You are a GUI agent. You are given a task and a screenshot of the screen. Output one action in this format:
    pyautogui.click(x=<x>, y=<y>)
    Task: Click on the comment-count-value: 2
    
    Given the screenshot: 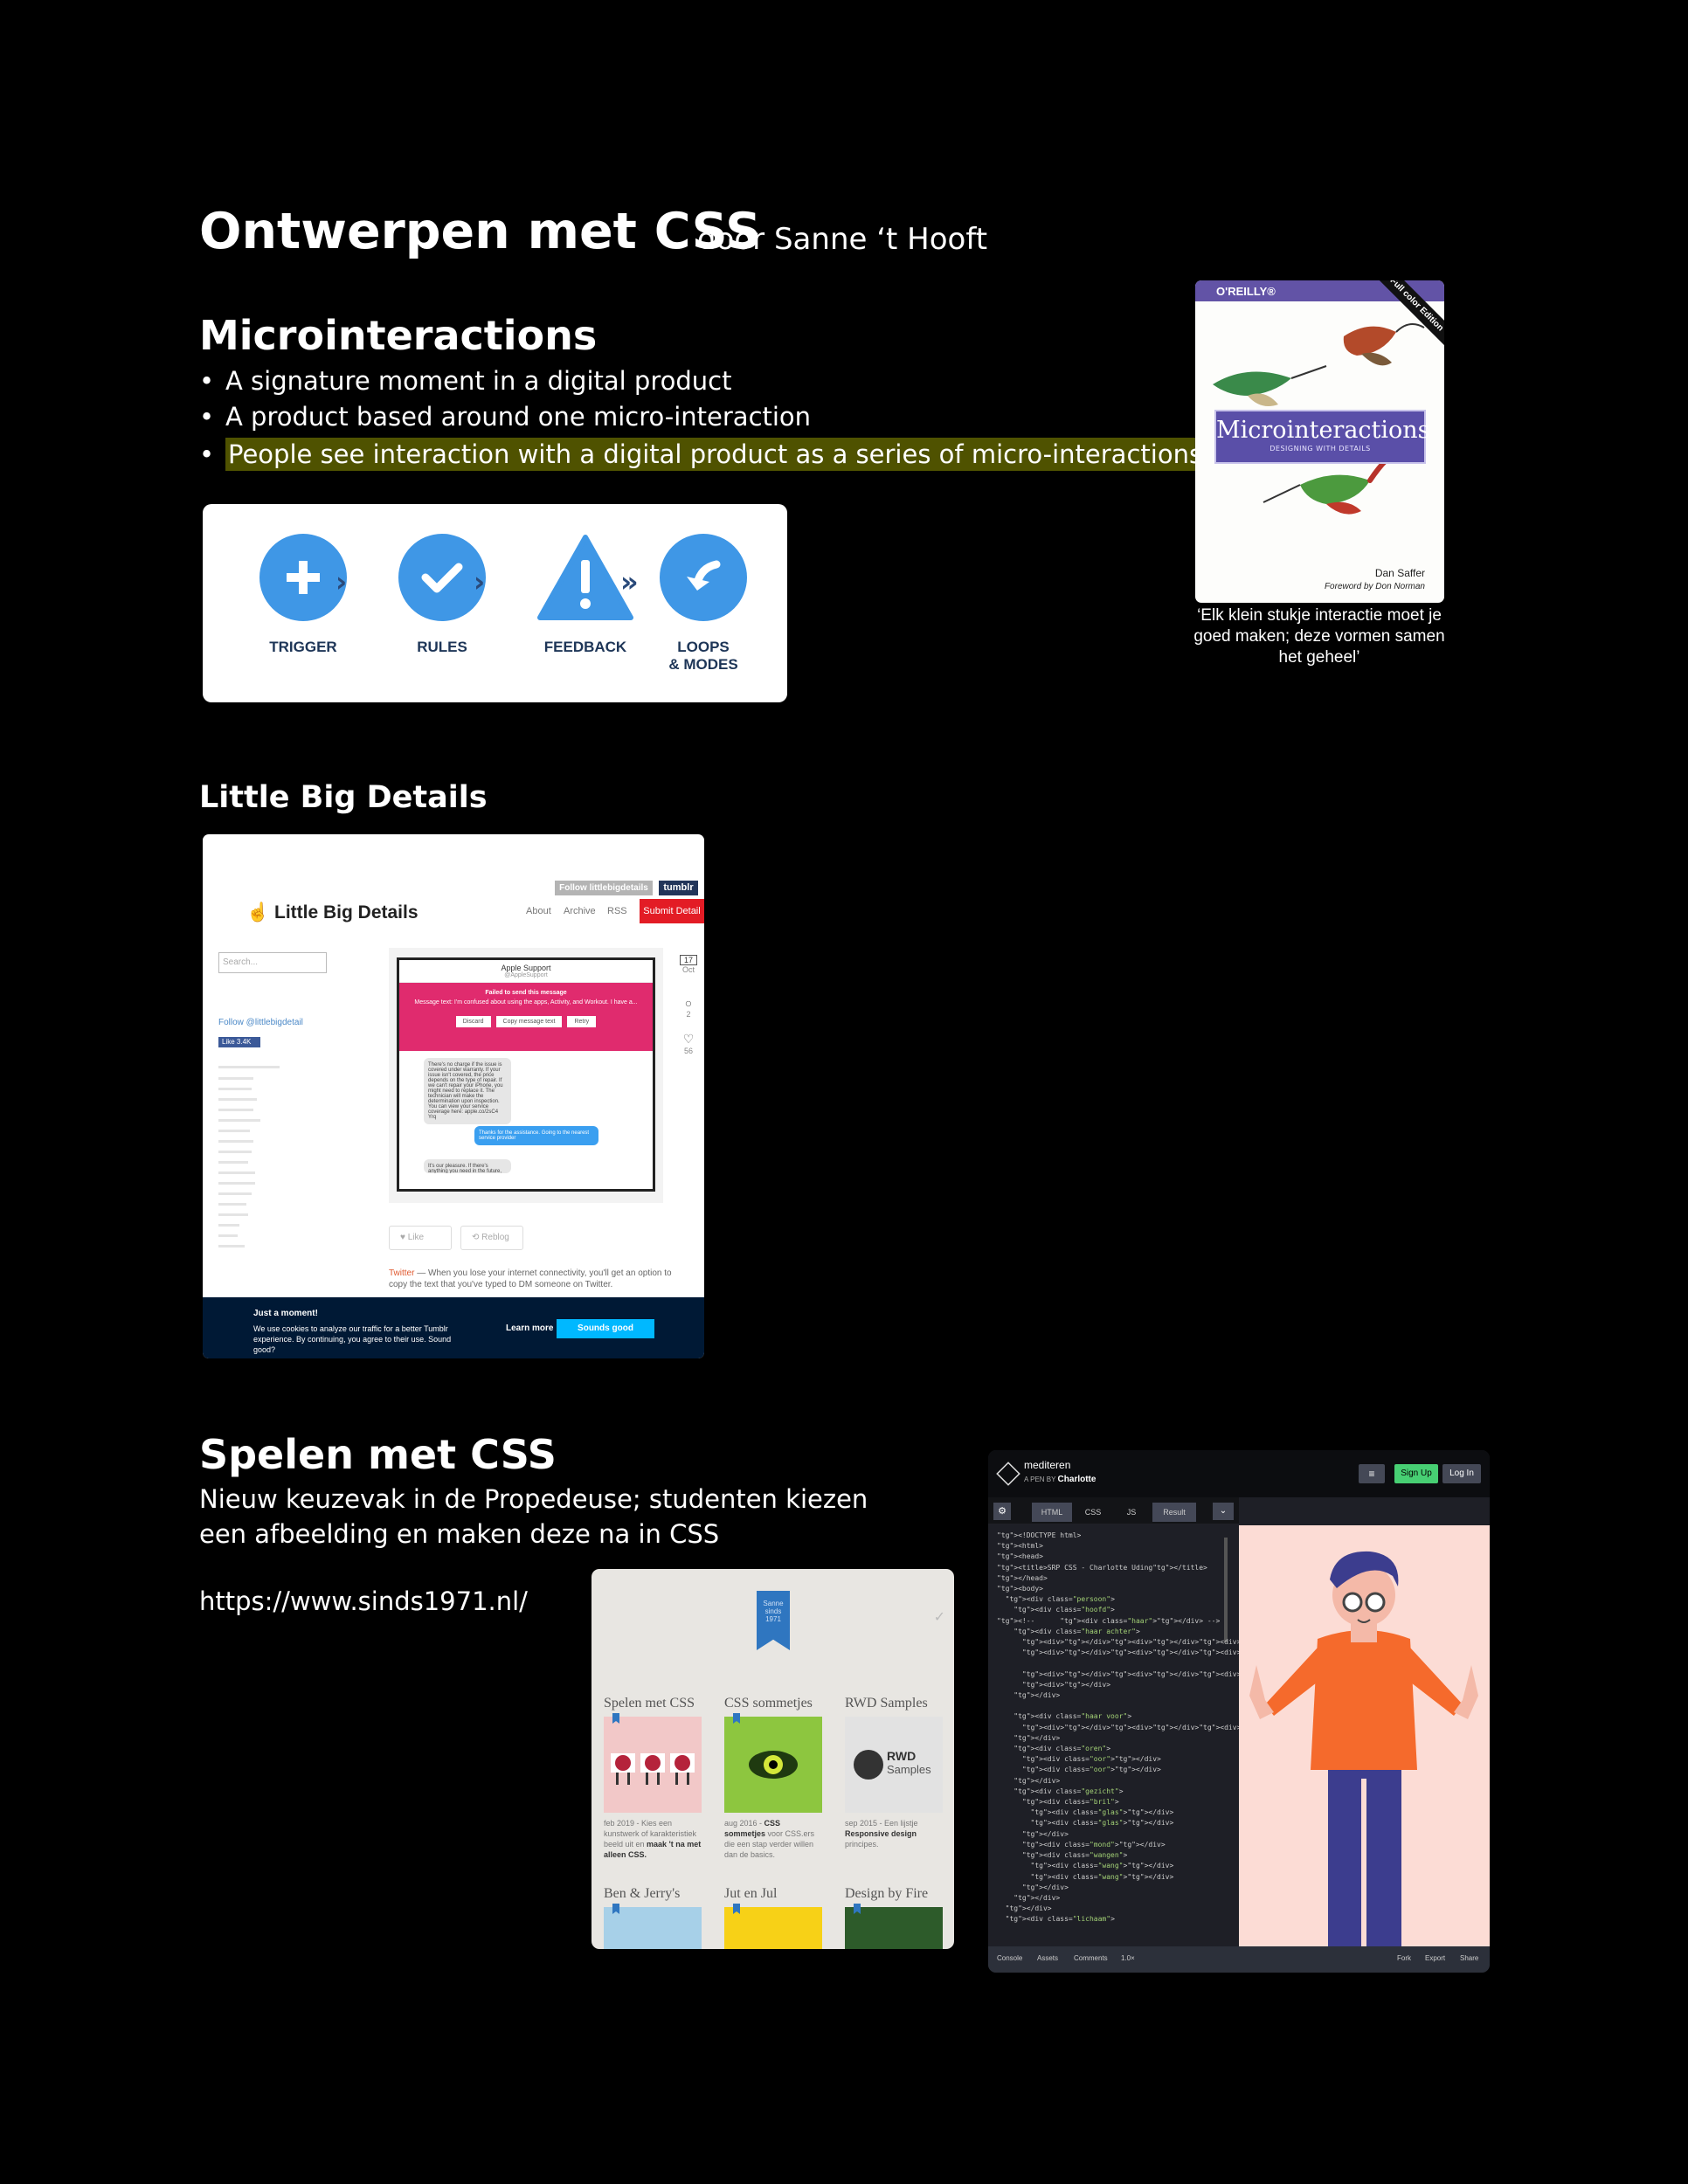 What is the action you would take?
    pyautogui.click(x=688, y=1014)
    